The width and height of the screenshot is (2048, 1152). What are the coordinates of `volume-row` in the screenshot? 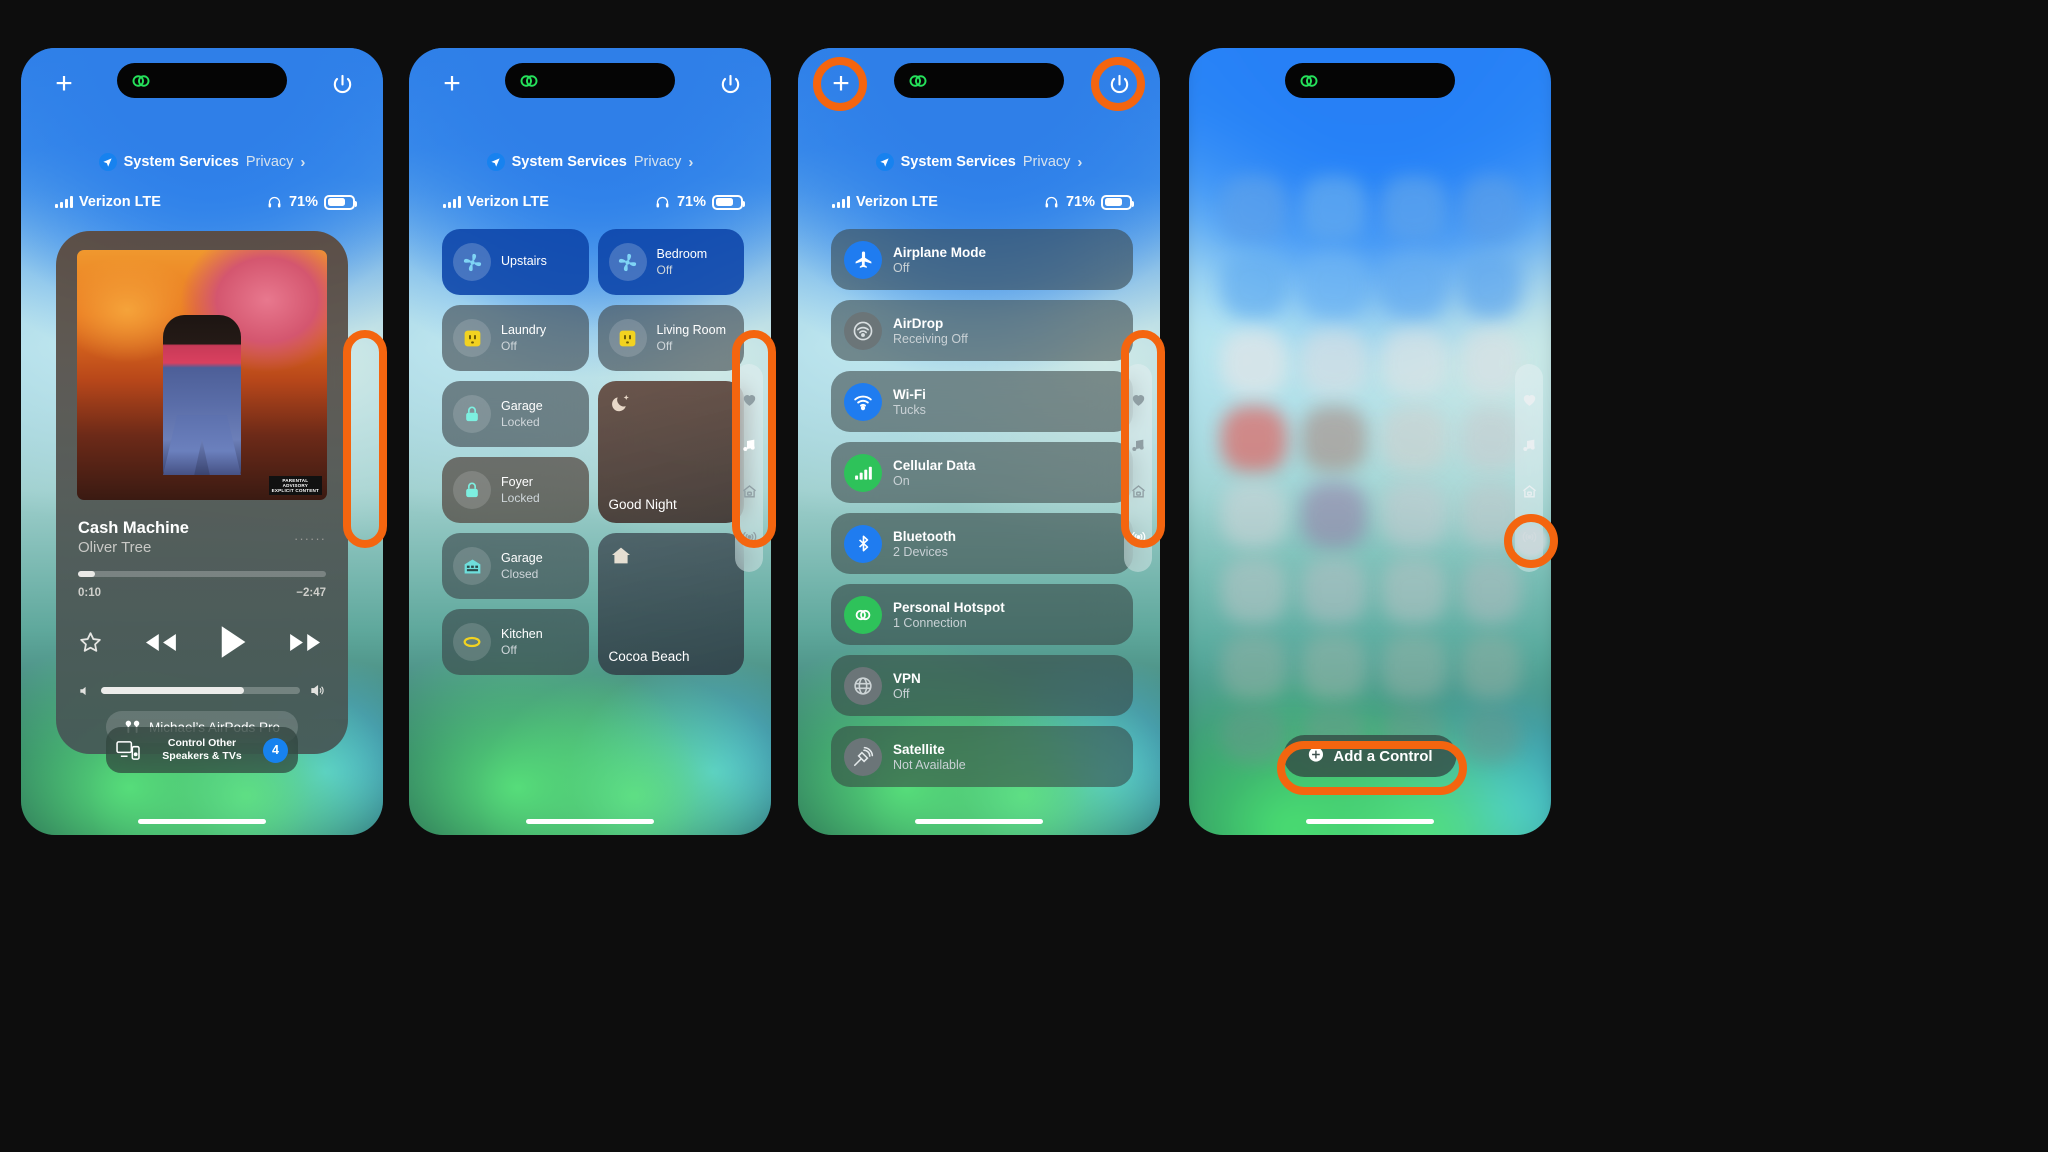 It's located at (202, 690).